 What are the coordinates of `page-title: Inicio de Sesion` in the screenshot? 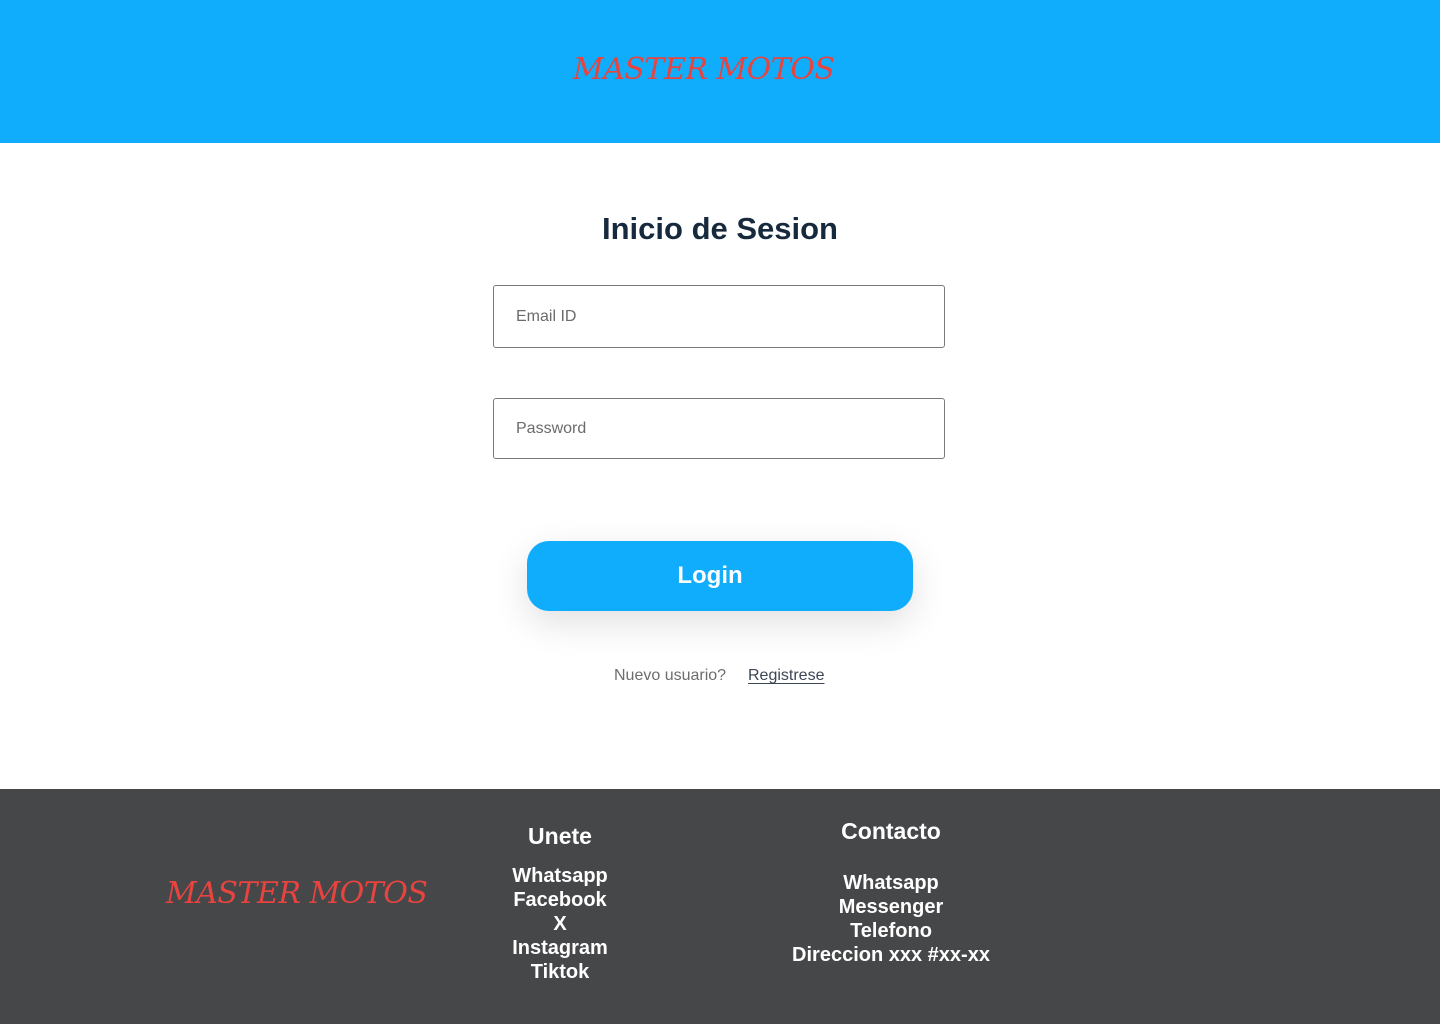 It's located at (720, 228).